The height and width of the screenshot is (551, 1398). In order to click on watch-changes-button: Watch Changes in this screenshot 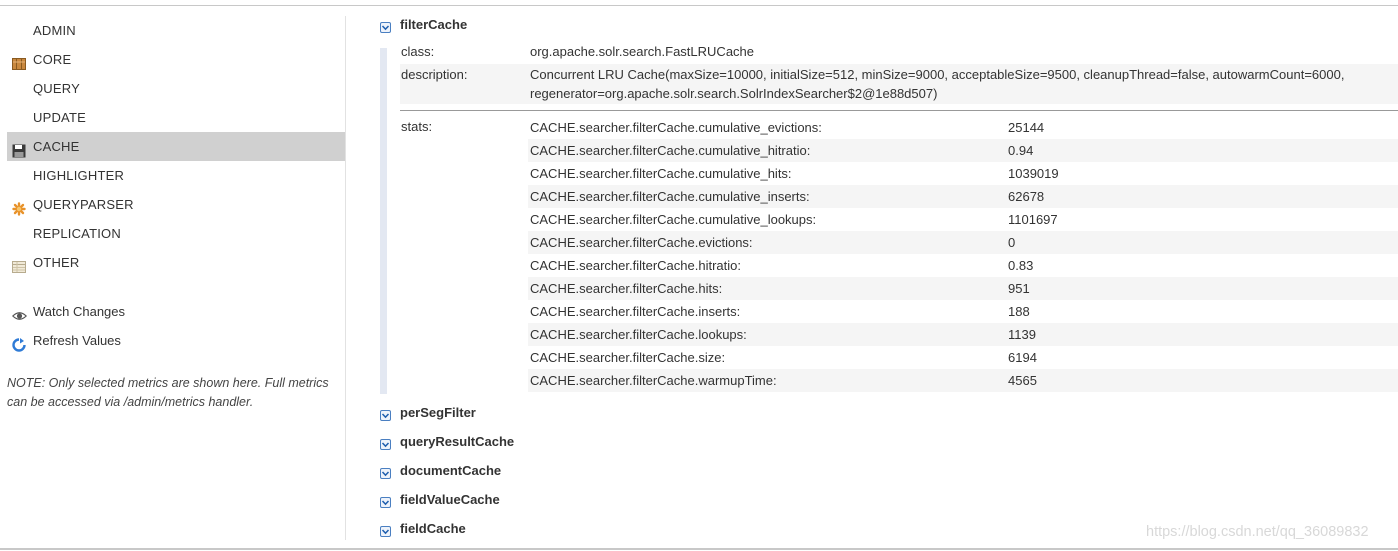, I will do `click(176, 311)`.